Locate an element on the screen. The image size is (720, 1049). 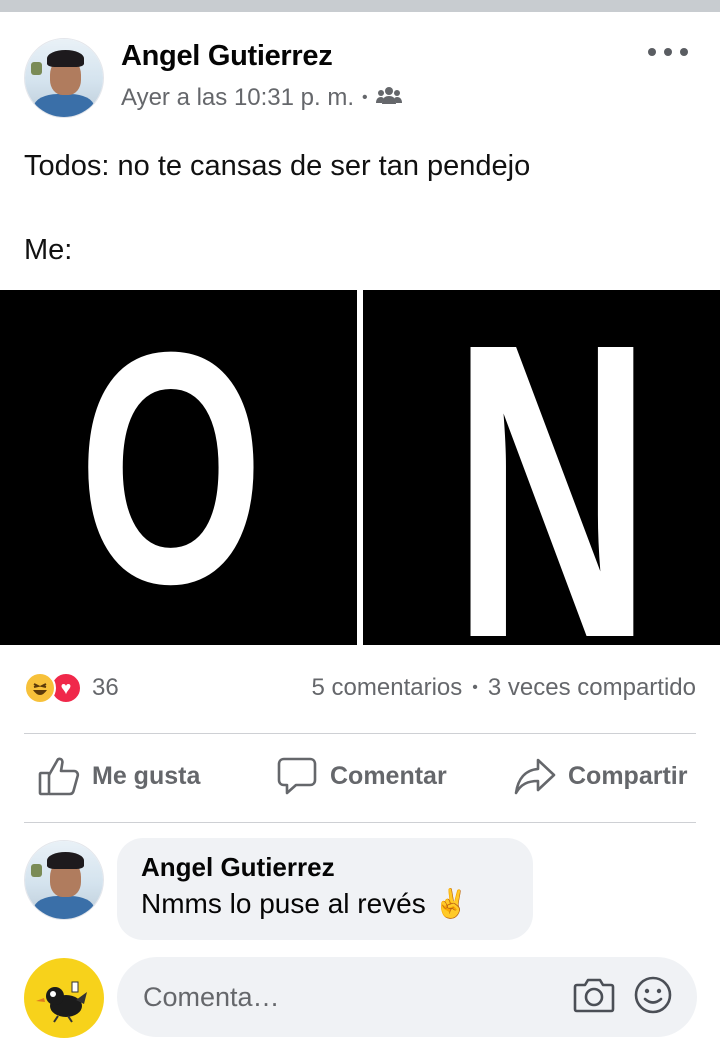
post-meta: Ayer a las 10:31 p. m. • is located at coordinates (261, 98).